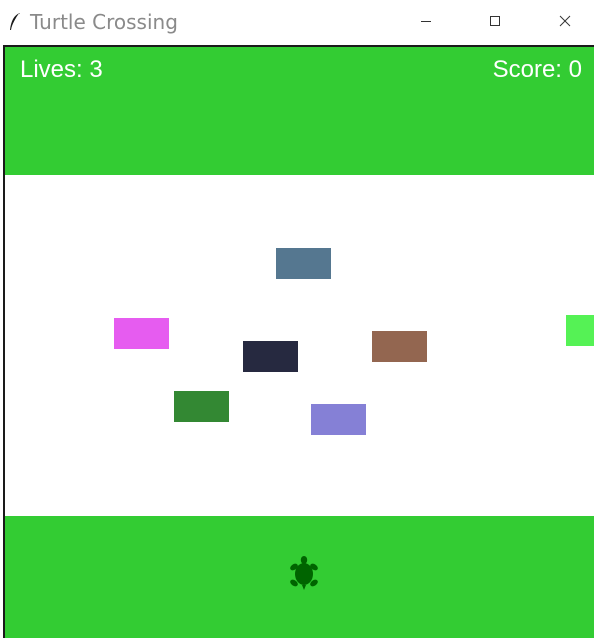 The width and height of the screenshot is (594, 638). What do you see at coordinates (104, 22) in the screenshot?
I see `window-title: Turtle Crossing` at bounding box center [104, 22].